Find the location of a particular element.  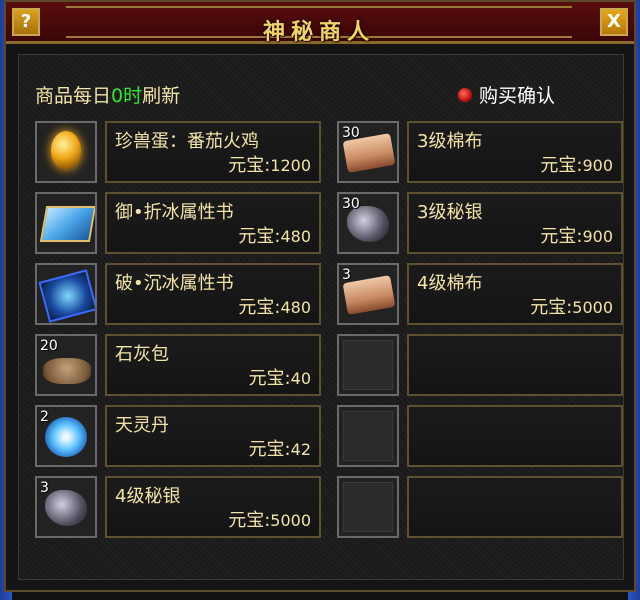

spirit-pill-icon is located at coordinates (66, 437).